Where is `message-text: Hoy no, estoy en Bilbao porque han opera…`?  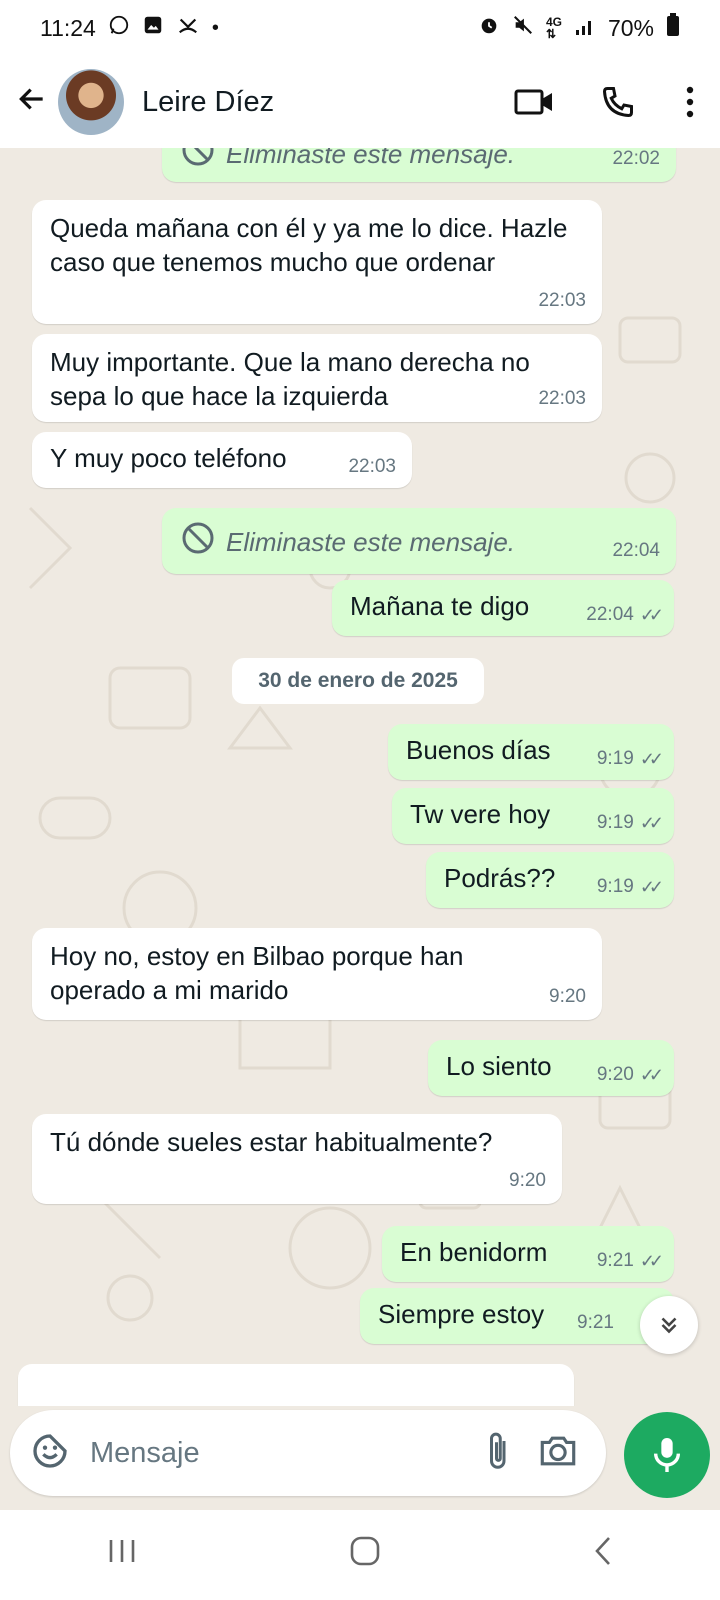
message-text: Hoy no, estoy en Bilbao porque han opera… is located at coordinates (257, 973).